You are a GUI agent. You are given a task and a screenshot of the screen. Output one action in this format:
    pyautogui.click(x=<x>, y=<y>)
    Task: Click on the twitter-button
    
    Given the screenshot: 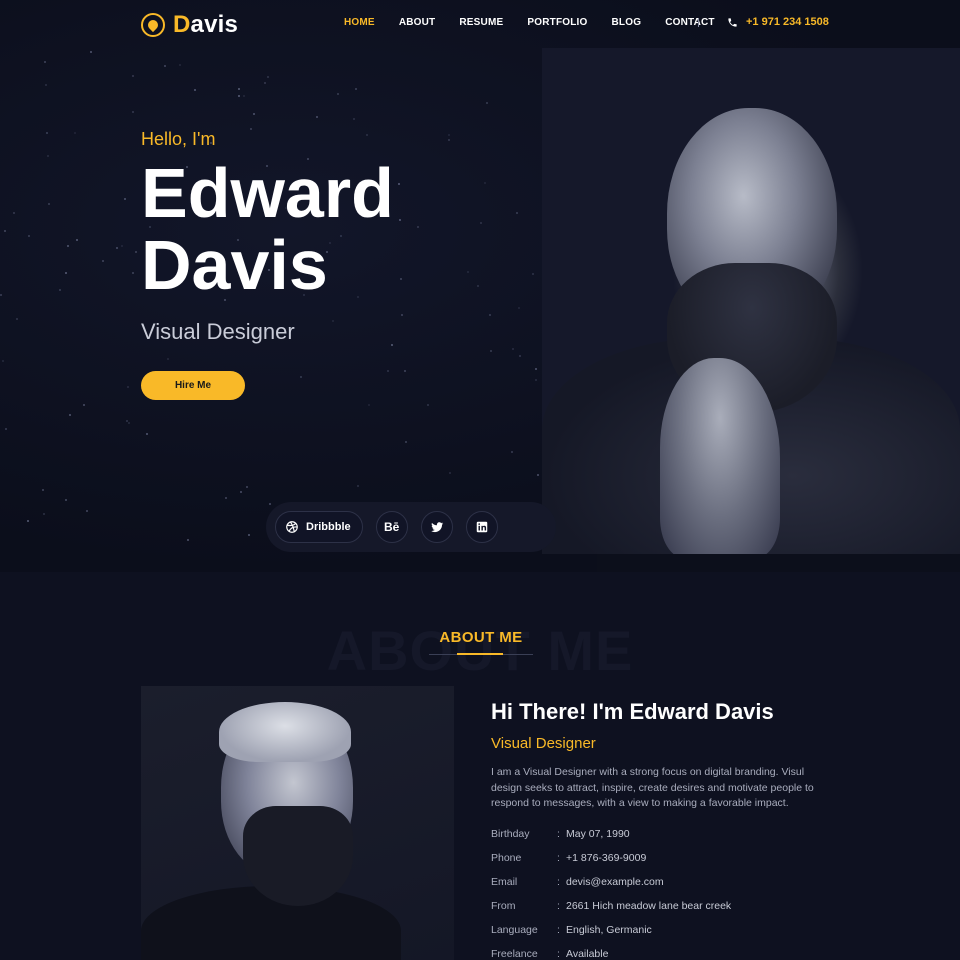 What is the action you would take?
    pyautogui.click(x=436, y=527)
    